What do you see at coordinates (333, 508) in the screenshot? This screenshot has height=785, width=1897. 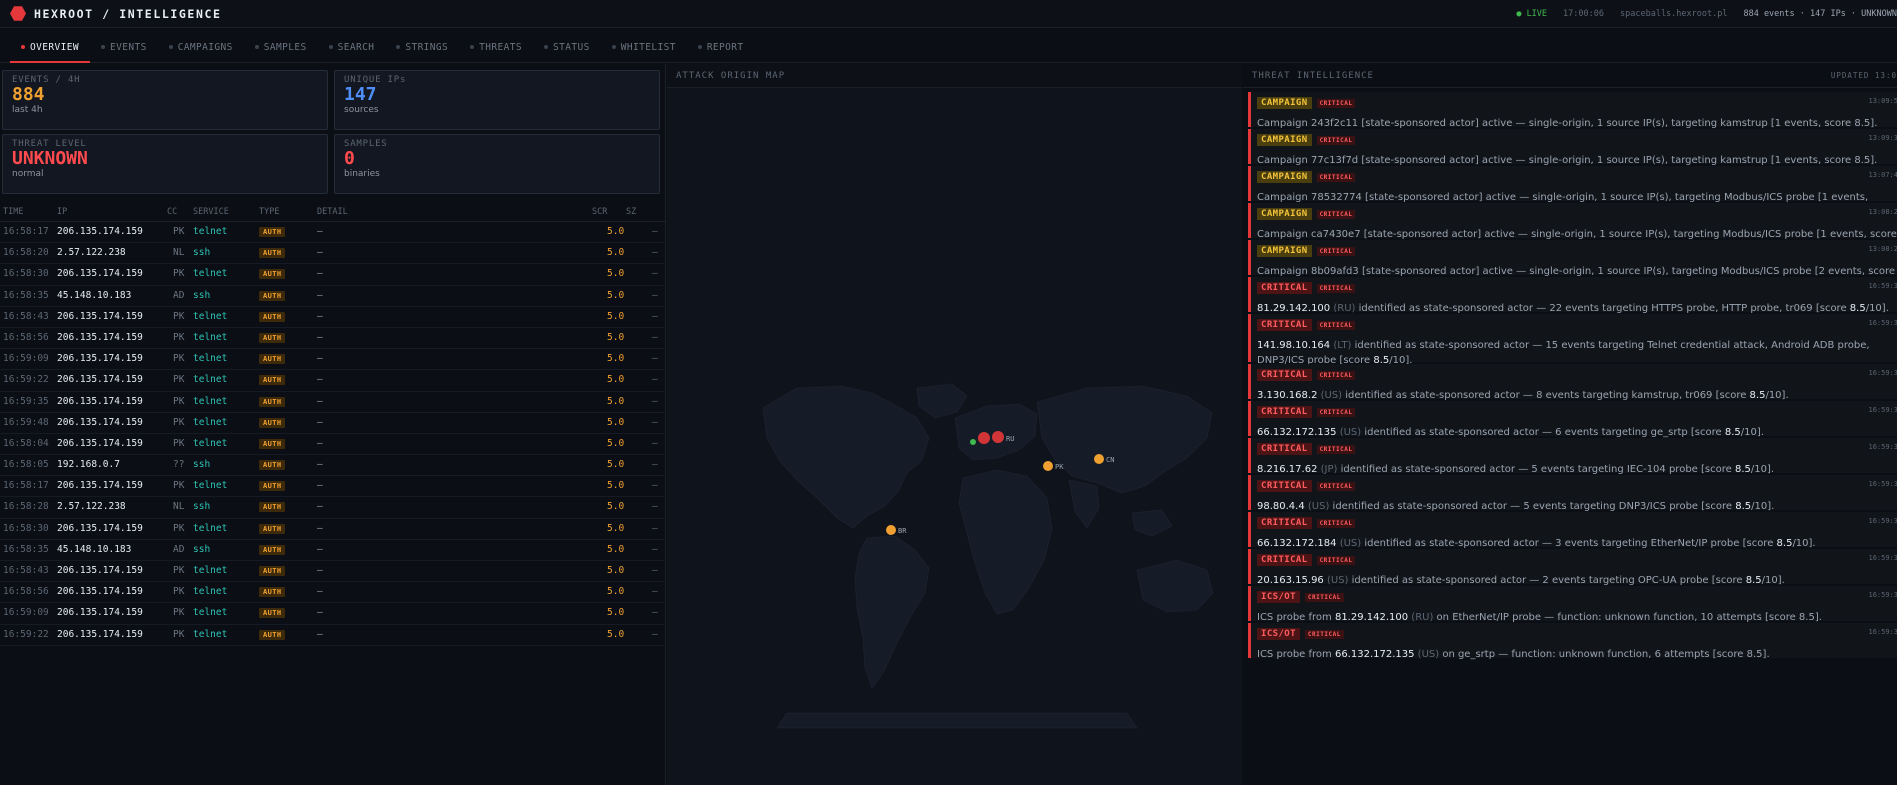 I see `table-row: 16:58:28 2.57.122.238 NL ssh — 5.0 — AUTH` at bounding box center [333, 508].